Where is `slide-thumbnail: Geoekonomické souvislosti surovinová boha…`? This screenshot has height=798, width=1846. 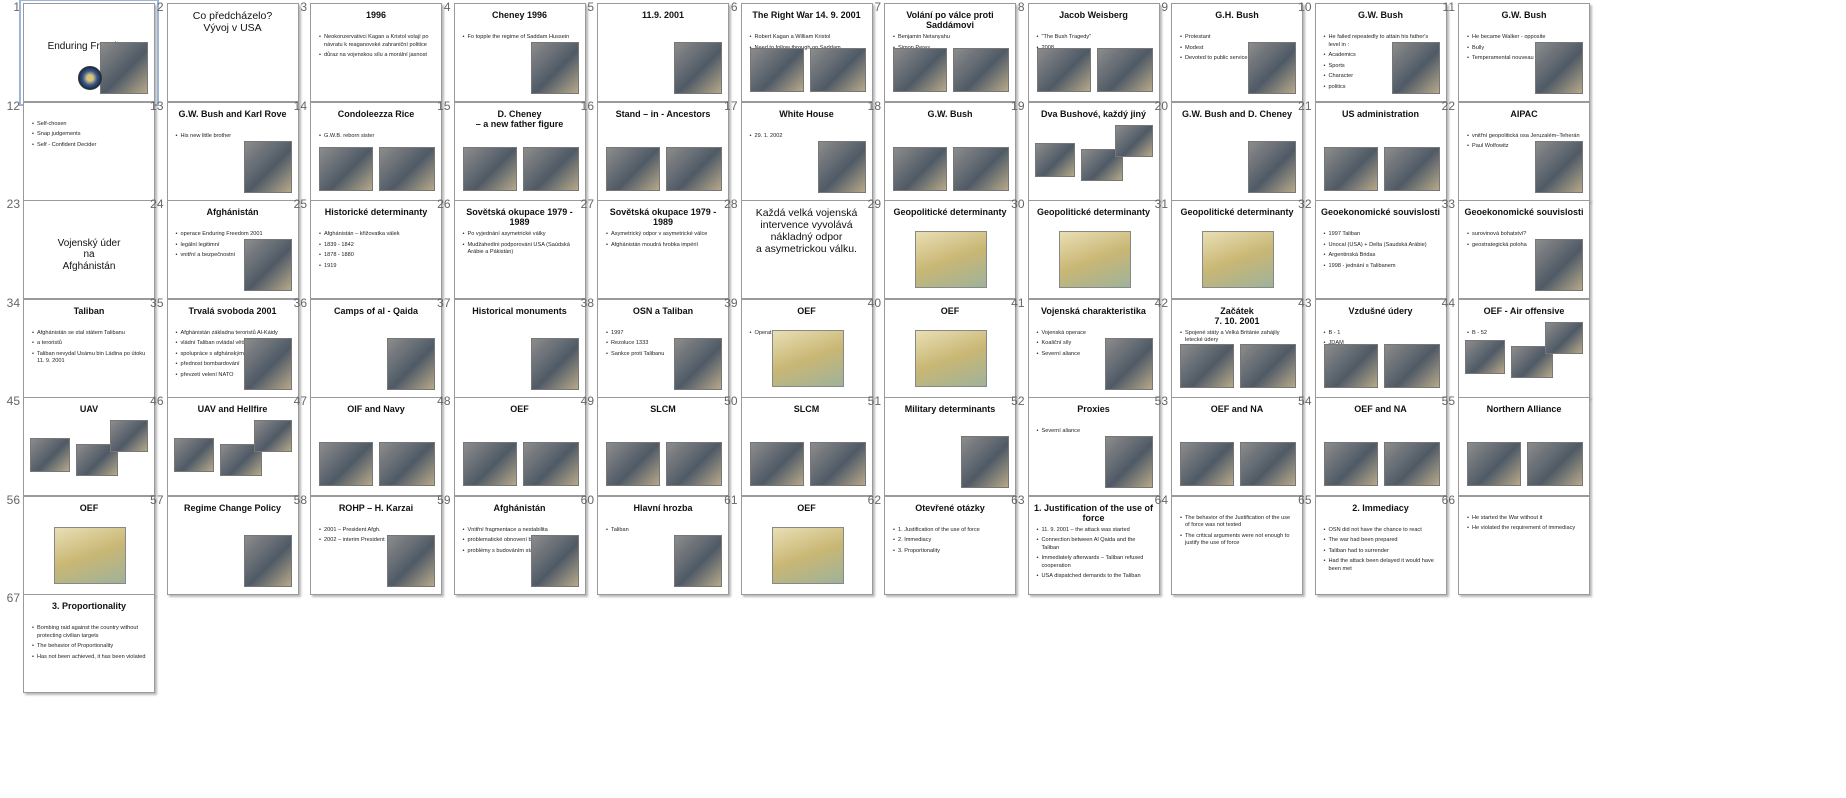
slide-thumbnail: Geoekonomické souvislosti surovinová boha… is located at coordinates (1524, 249).